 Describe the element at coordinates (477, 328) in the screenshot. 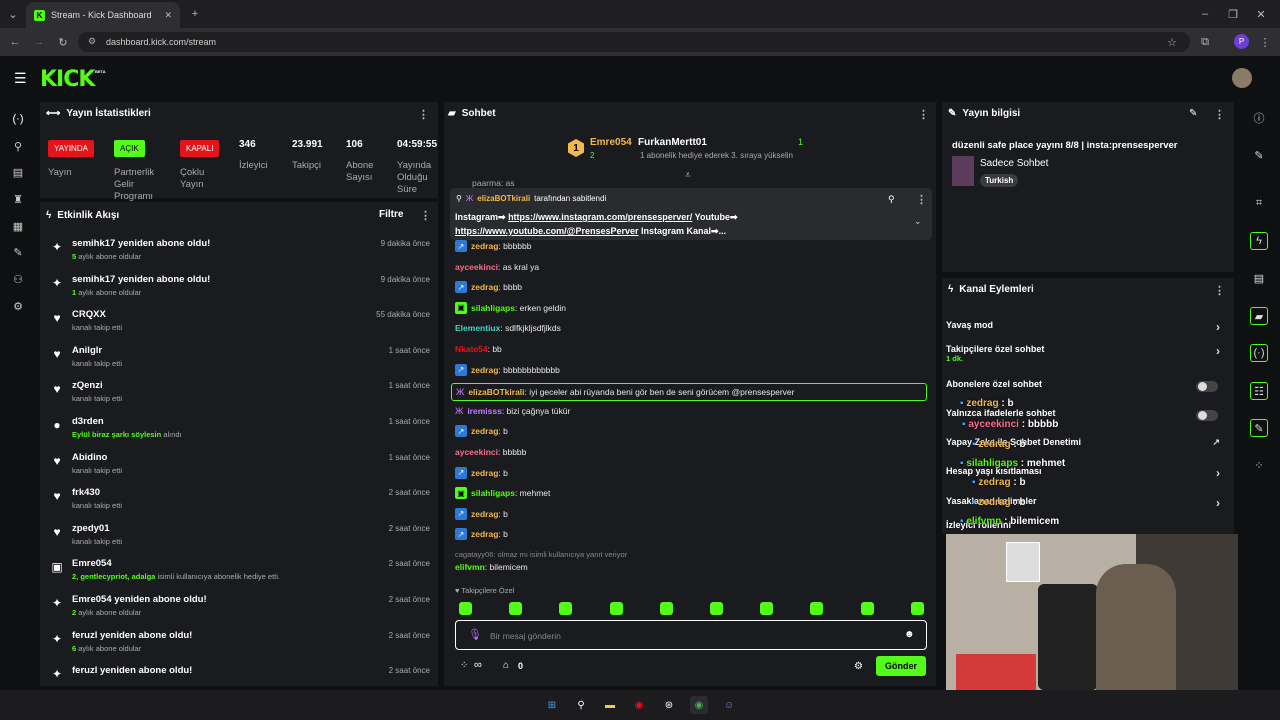

I see `chat-username: Elementiux` at that location.